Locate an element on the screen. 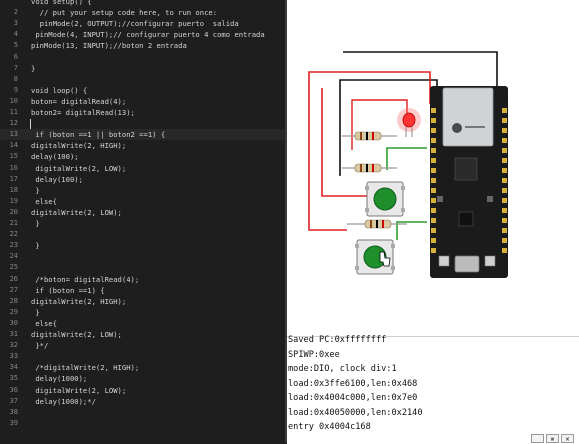 The image size is (579, 444). code-line: 6 is located at coordinates (142, 57).